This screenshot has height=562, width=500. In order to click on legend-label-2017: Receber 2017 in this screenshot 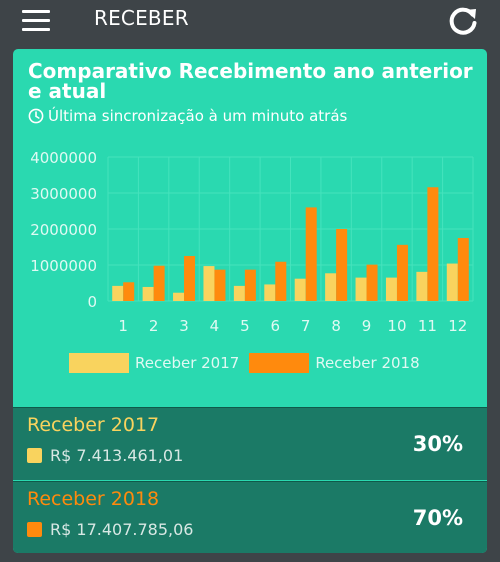, I will do `click(187, 363)`.